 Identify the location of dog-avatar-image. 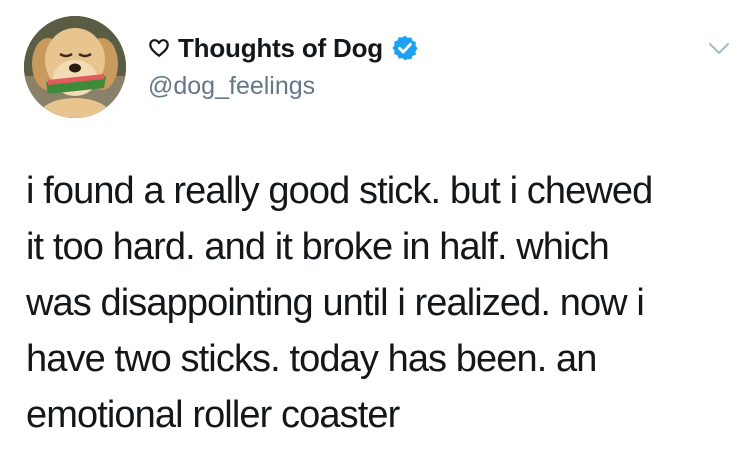
(75, 67).